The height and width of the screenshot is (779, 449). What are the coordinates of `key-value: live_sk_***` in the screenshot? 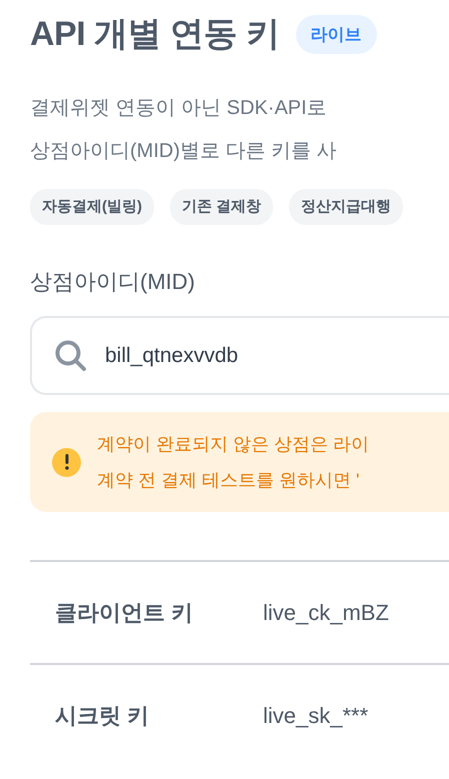 It's located at (315, 716).